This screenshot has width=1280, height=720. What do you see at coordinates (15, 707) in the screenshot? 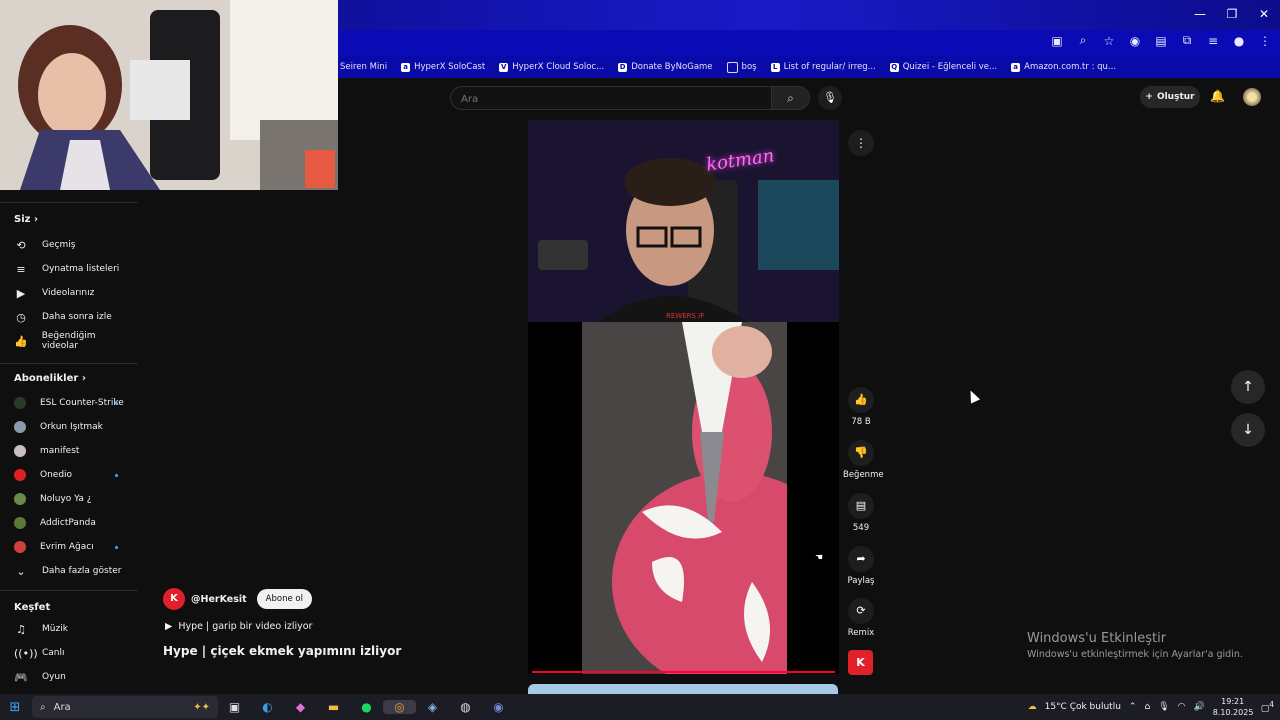
I see `windows-start-icon: ⊞` at bounding box center [15, 707].